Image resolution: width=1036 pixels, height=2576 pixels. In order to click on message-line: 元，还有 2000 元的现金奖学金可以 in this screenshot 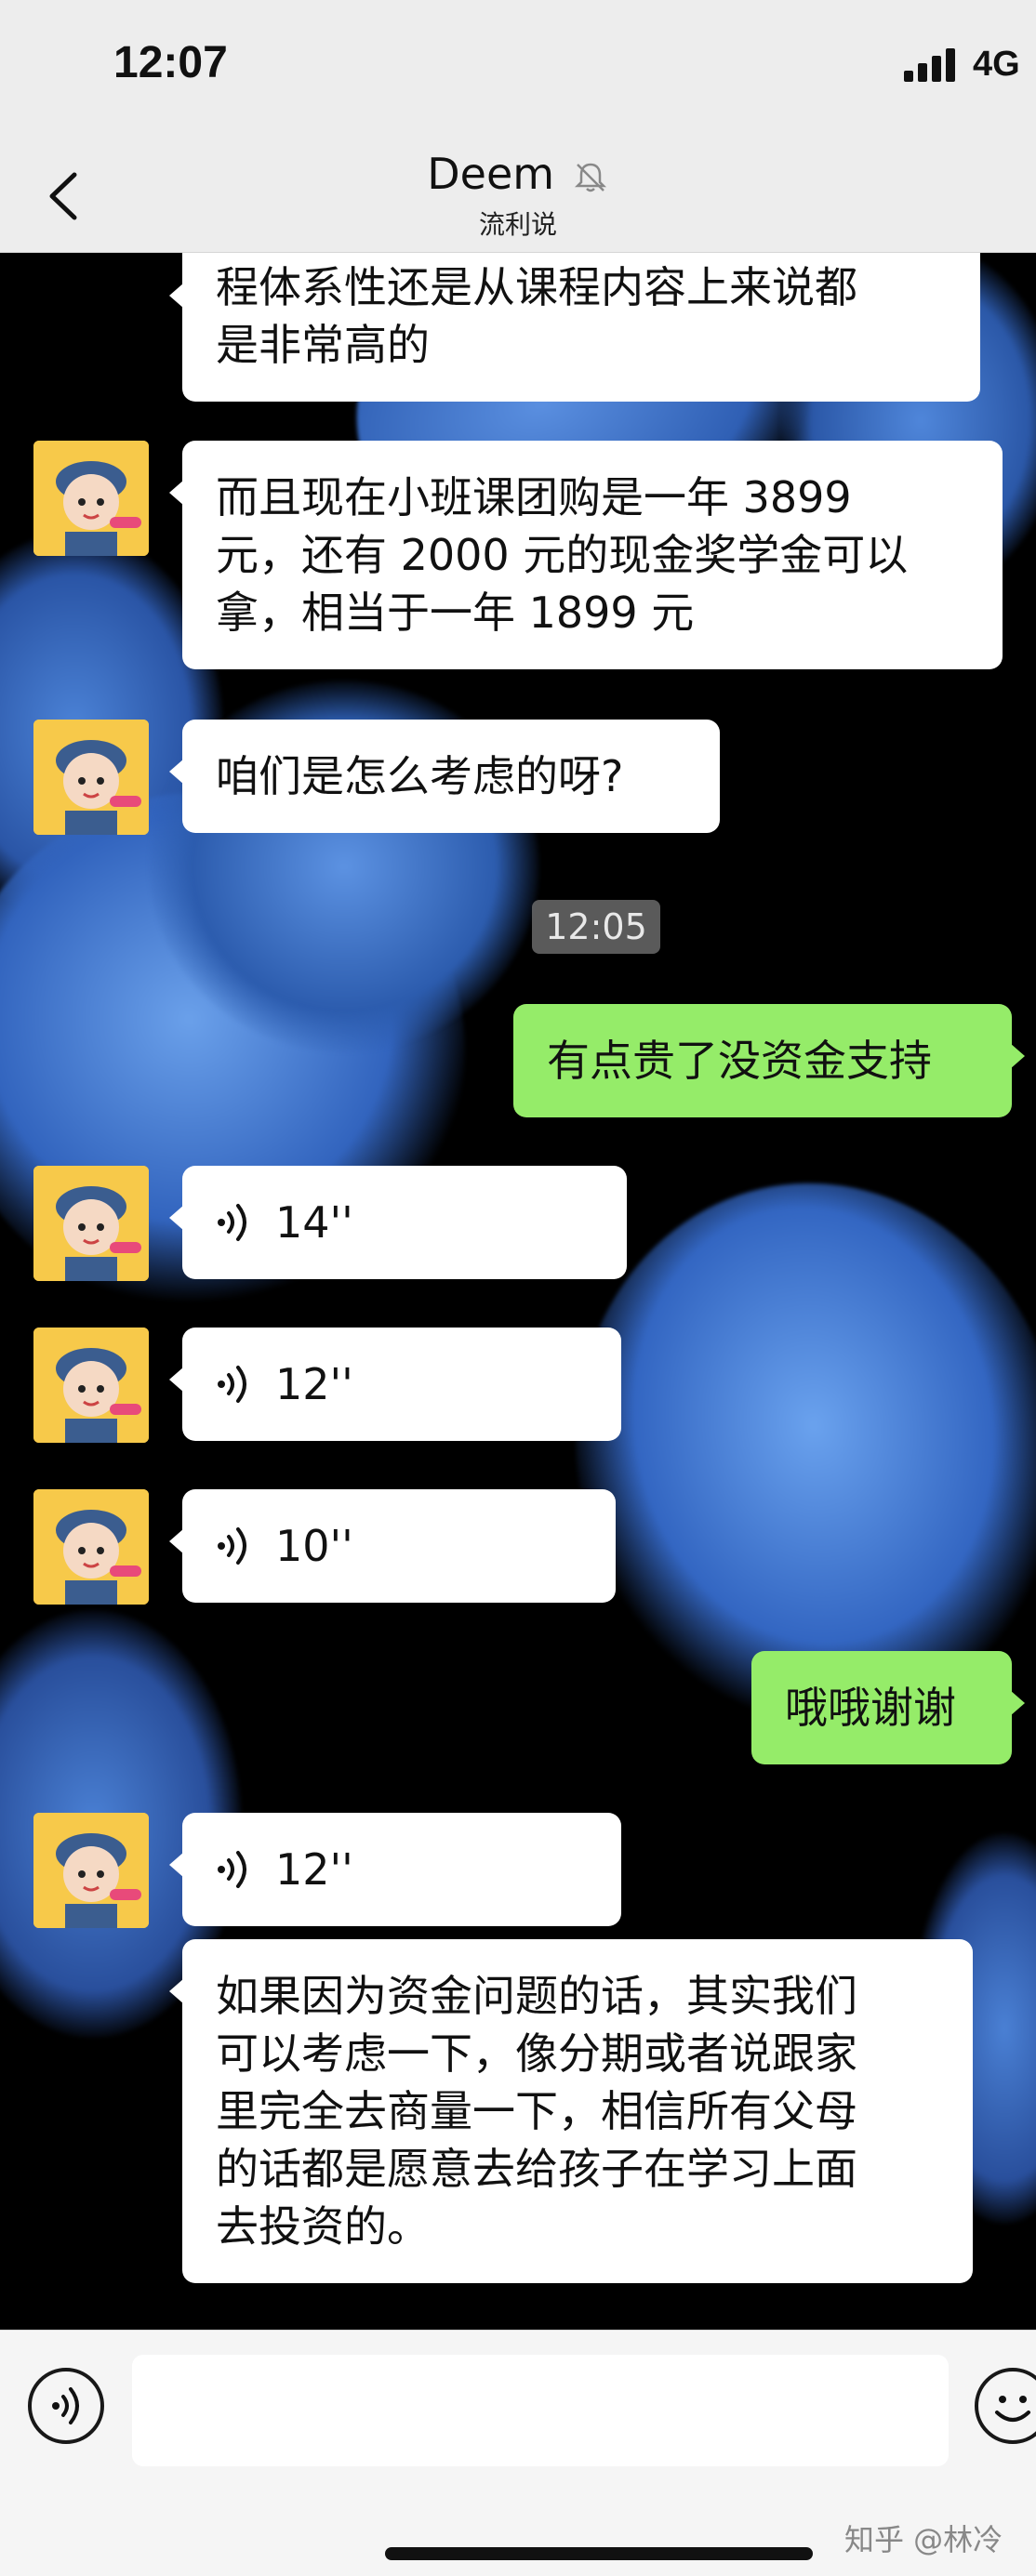, I will do `click(562, 555)`.